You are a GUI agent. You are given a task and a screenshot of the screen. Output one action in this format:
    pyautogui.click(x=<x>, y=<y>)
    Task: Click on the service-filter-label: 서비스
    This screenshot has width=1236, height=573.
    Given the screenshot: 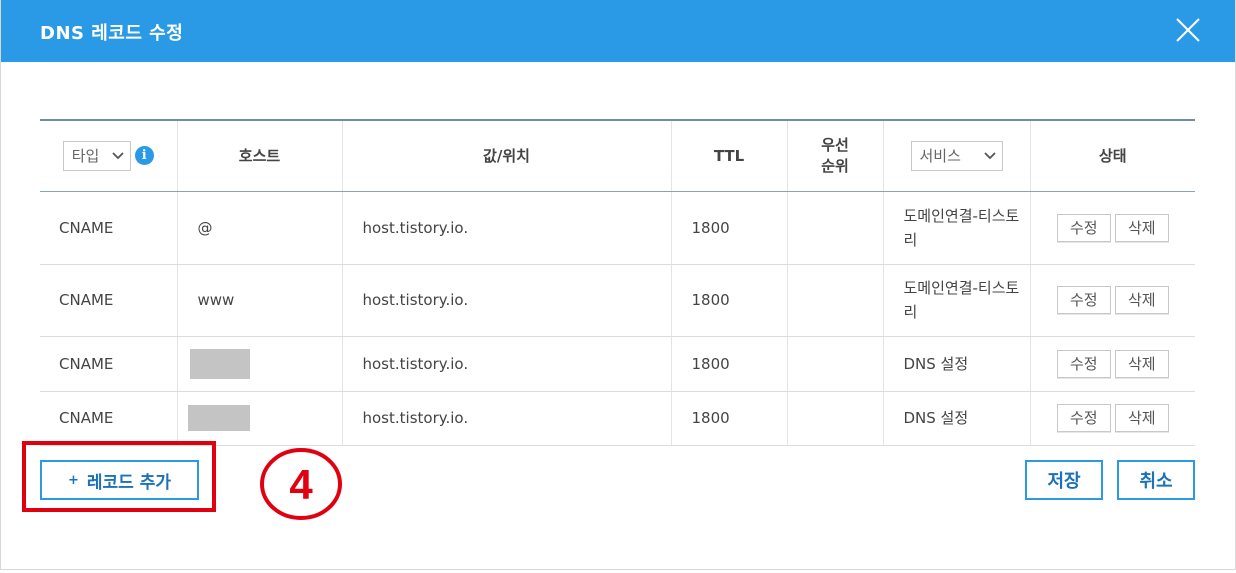 What is the action you would take?
    pyautogui.click(x=940, y=156)
    